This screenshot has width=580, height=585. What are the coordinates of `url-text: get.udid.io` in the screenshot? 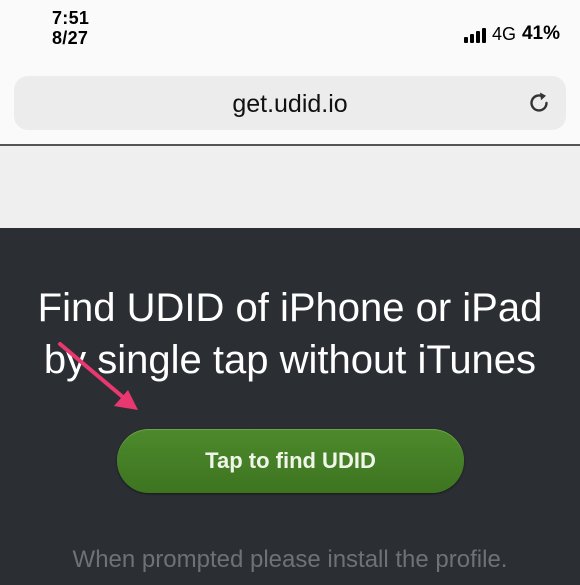 It's located at (290, 104).